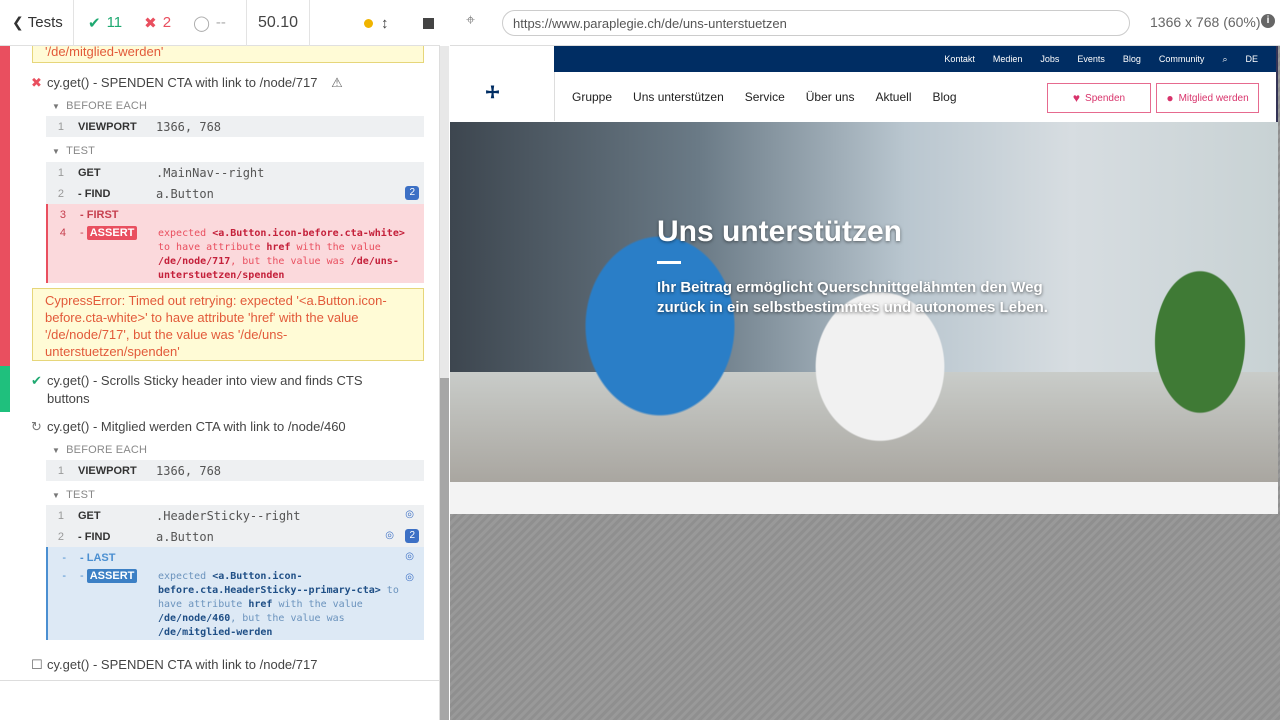 The height and width of the screenshot is (720, 1280). Describe the element at coordinates (5, 206) in the screenshot. I see `fail-indicator` at that location.